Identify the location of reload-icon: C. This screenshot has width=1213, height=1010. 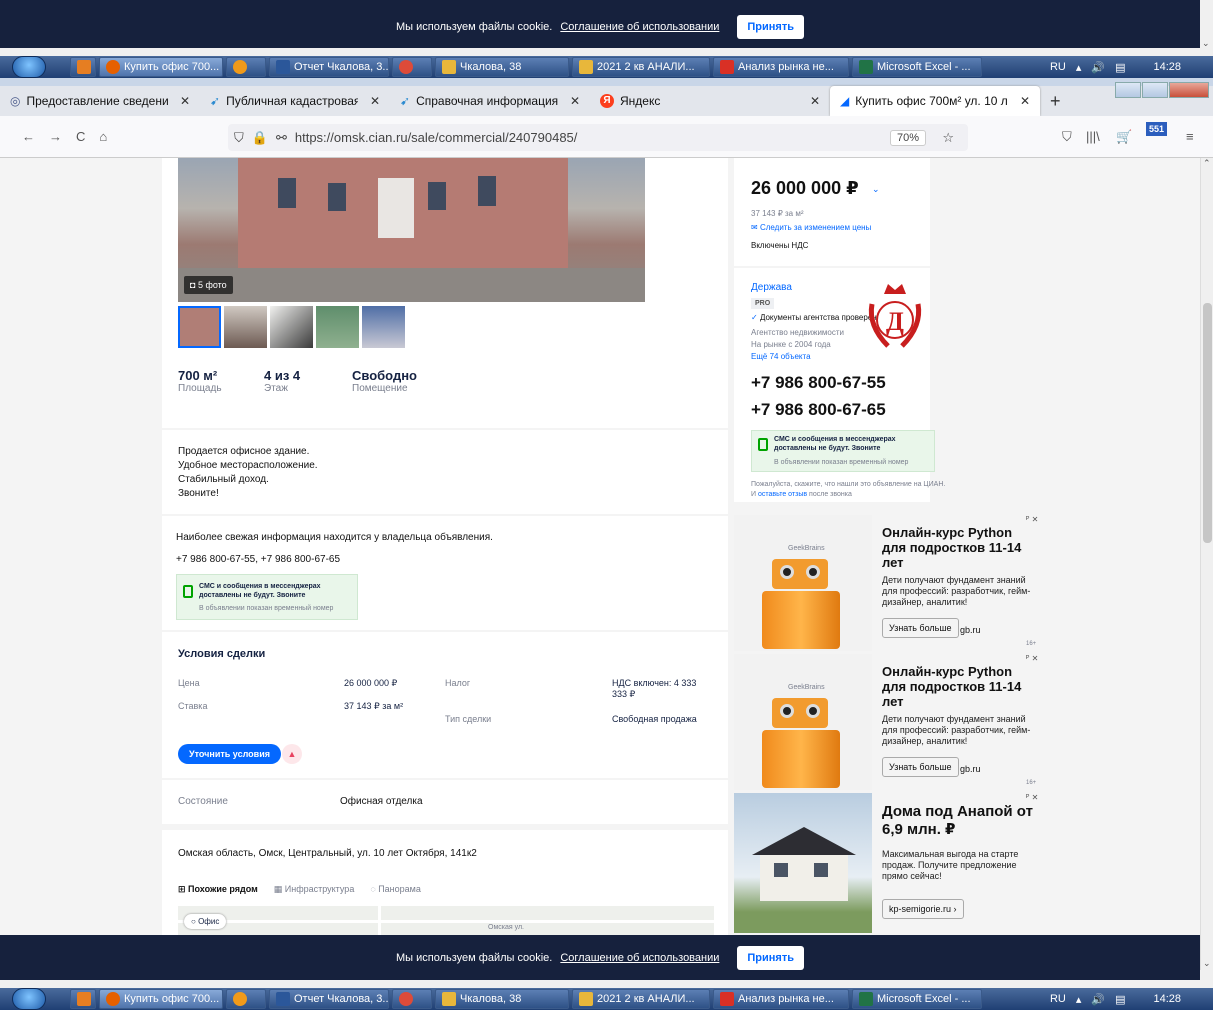
(80, 136).